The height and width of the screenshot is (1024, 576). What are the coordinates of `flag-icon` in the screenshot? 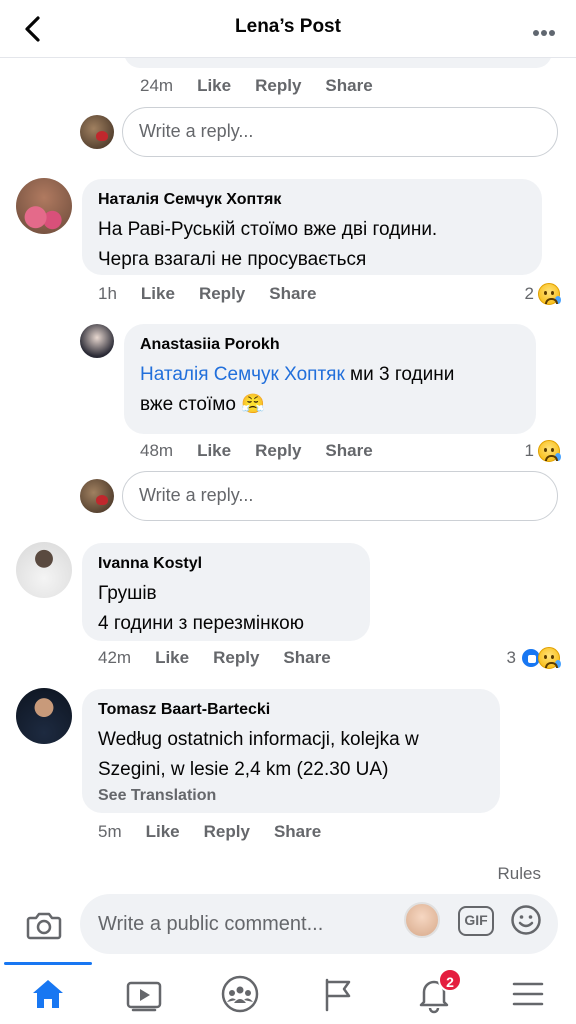 It's located at (338, 995).